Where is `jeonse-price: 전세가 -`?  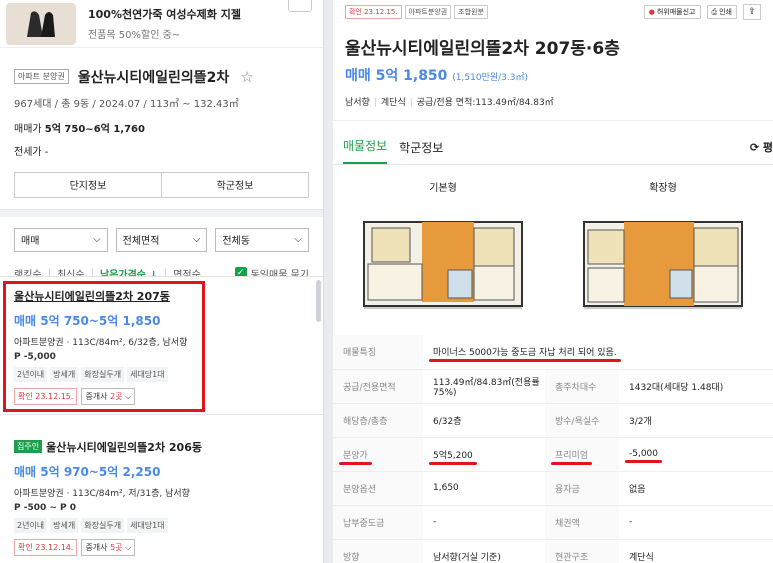
jeonse-price: 전세가 - is located at coordinates (31, 152).